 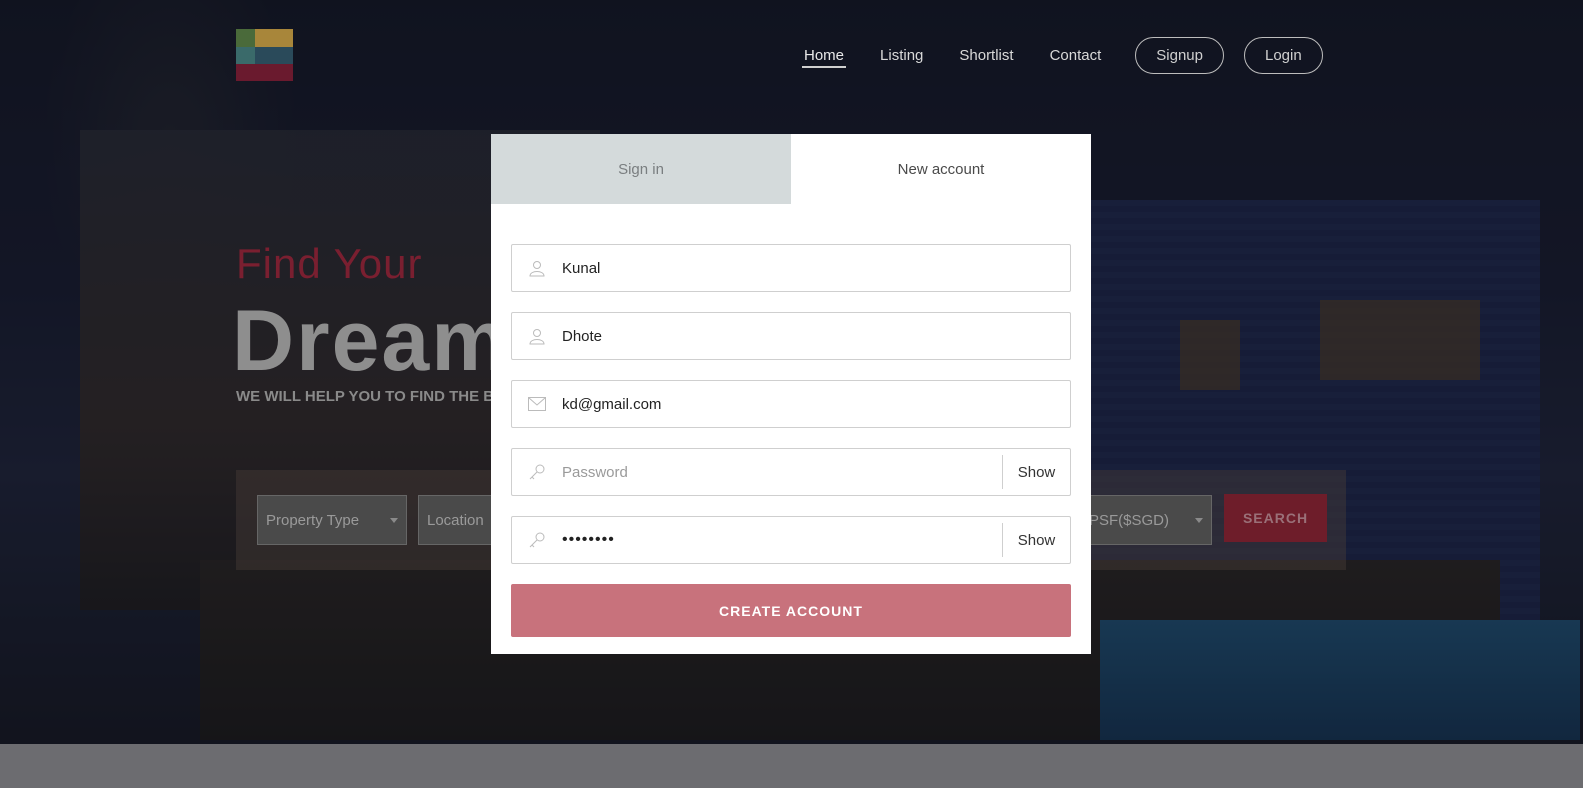 I want to click on confirm-password-field: Show, so click(x=791, y=540).